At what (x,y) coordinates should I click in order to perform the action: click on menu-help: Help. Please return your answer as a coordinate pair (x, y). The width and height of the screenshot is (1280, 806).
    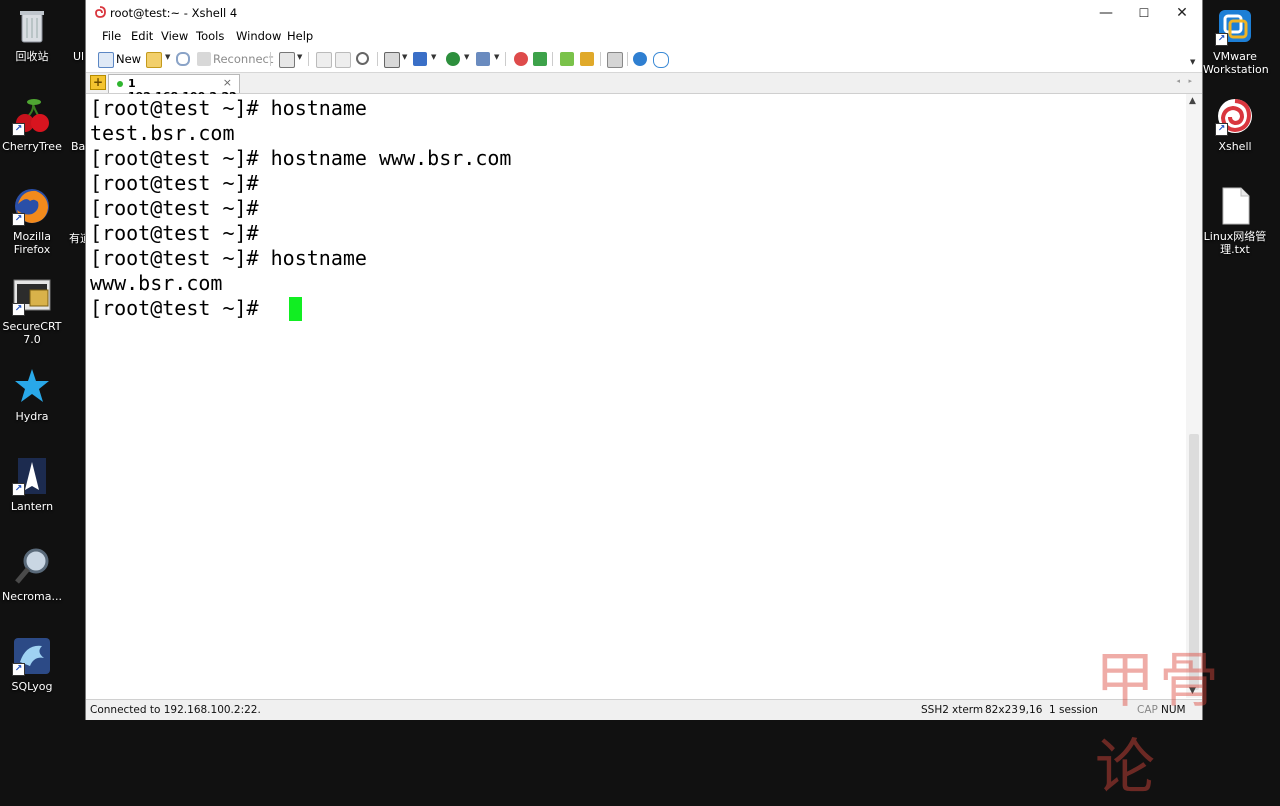
    Looking at the image, I should click on (300, 36).